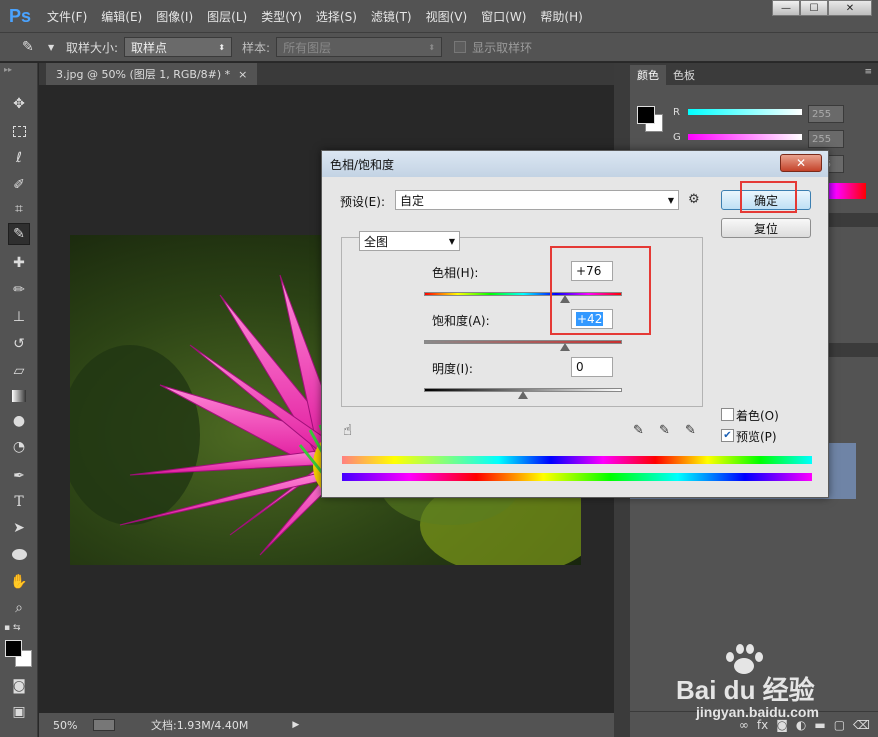 Image resolution: width=878 pixels, height=737 pixels. I want to click on delete-layer-icon: ⌫, so click(861, 725).